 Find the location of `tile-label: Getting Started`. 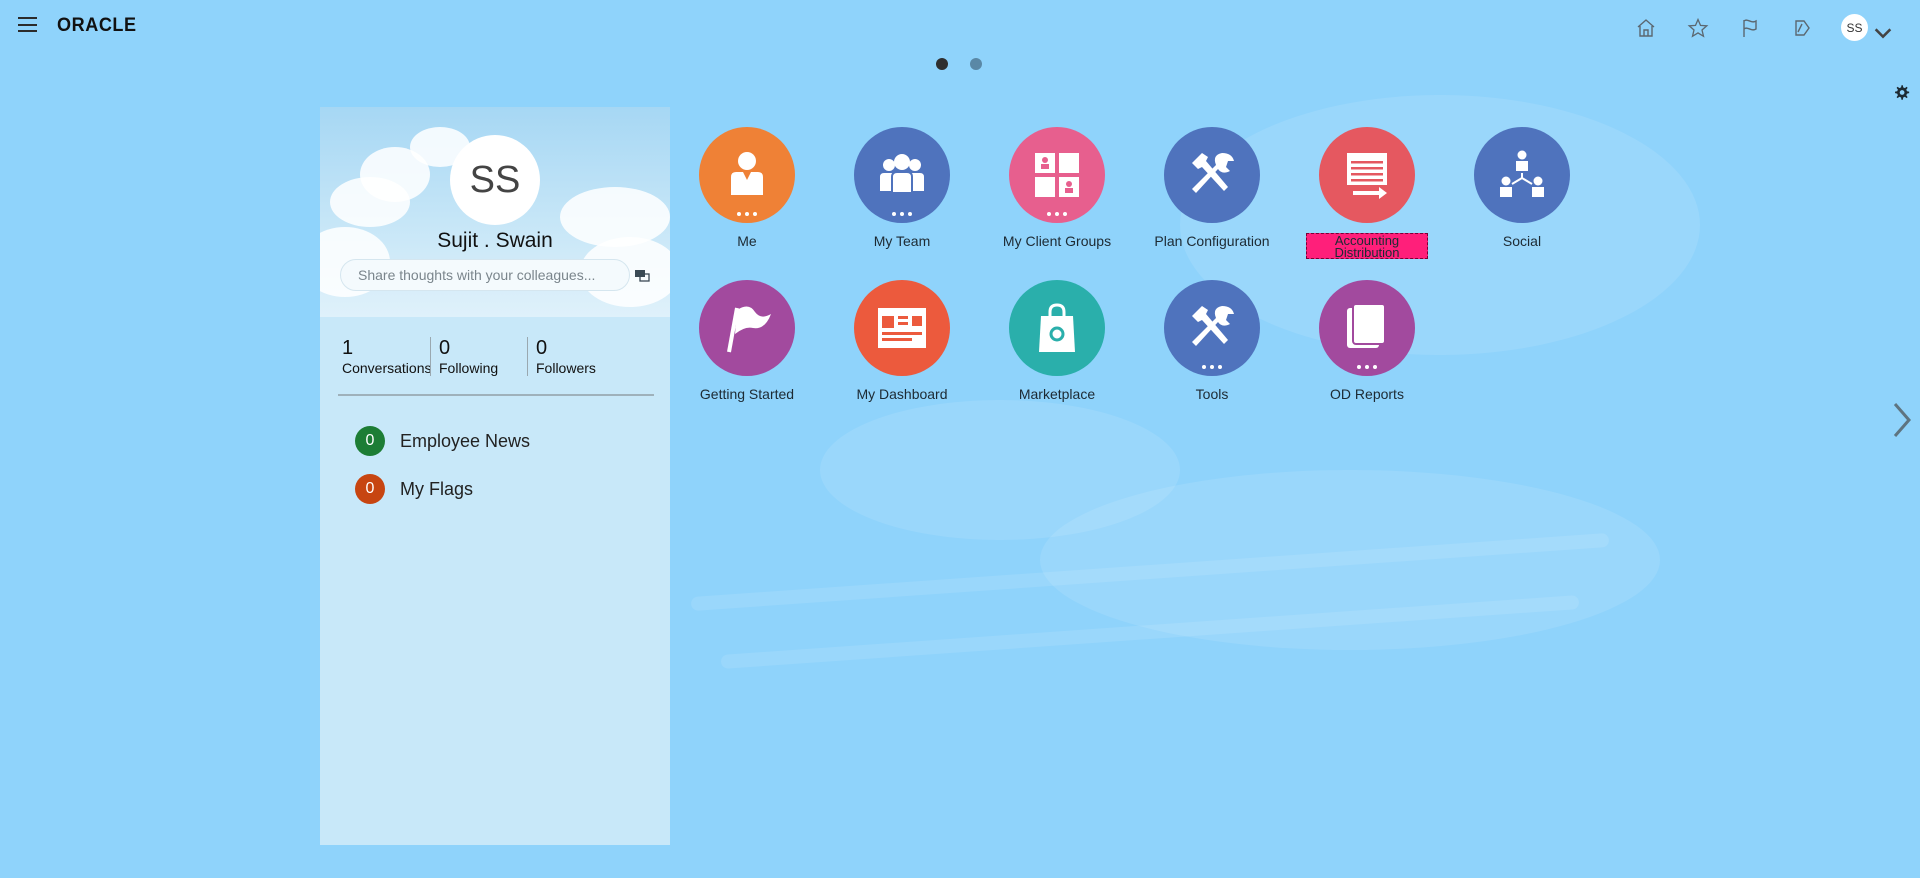

tile-label: Getting Started is located at coordinates (747, 394).